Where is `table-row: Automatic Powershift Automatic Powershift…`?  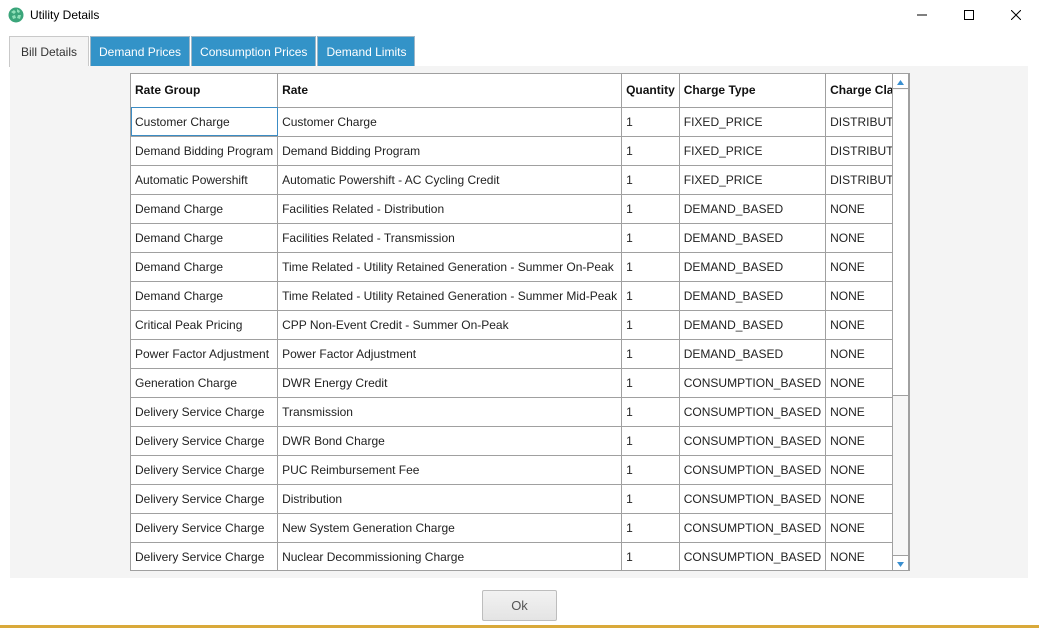 table-row: Automatic Powershift Automatic Powershift… is located at coordinates (520, 180).